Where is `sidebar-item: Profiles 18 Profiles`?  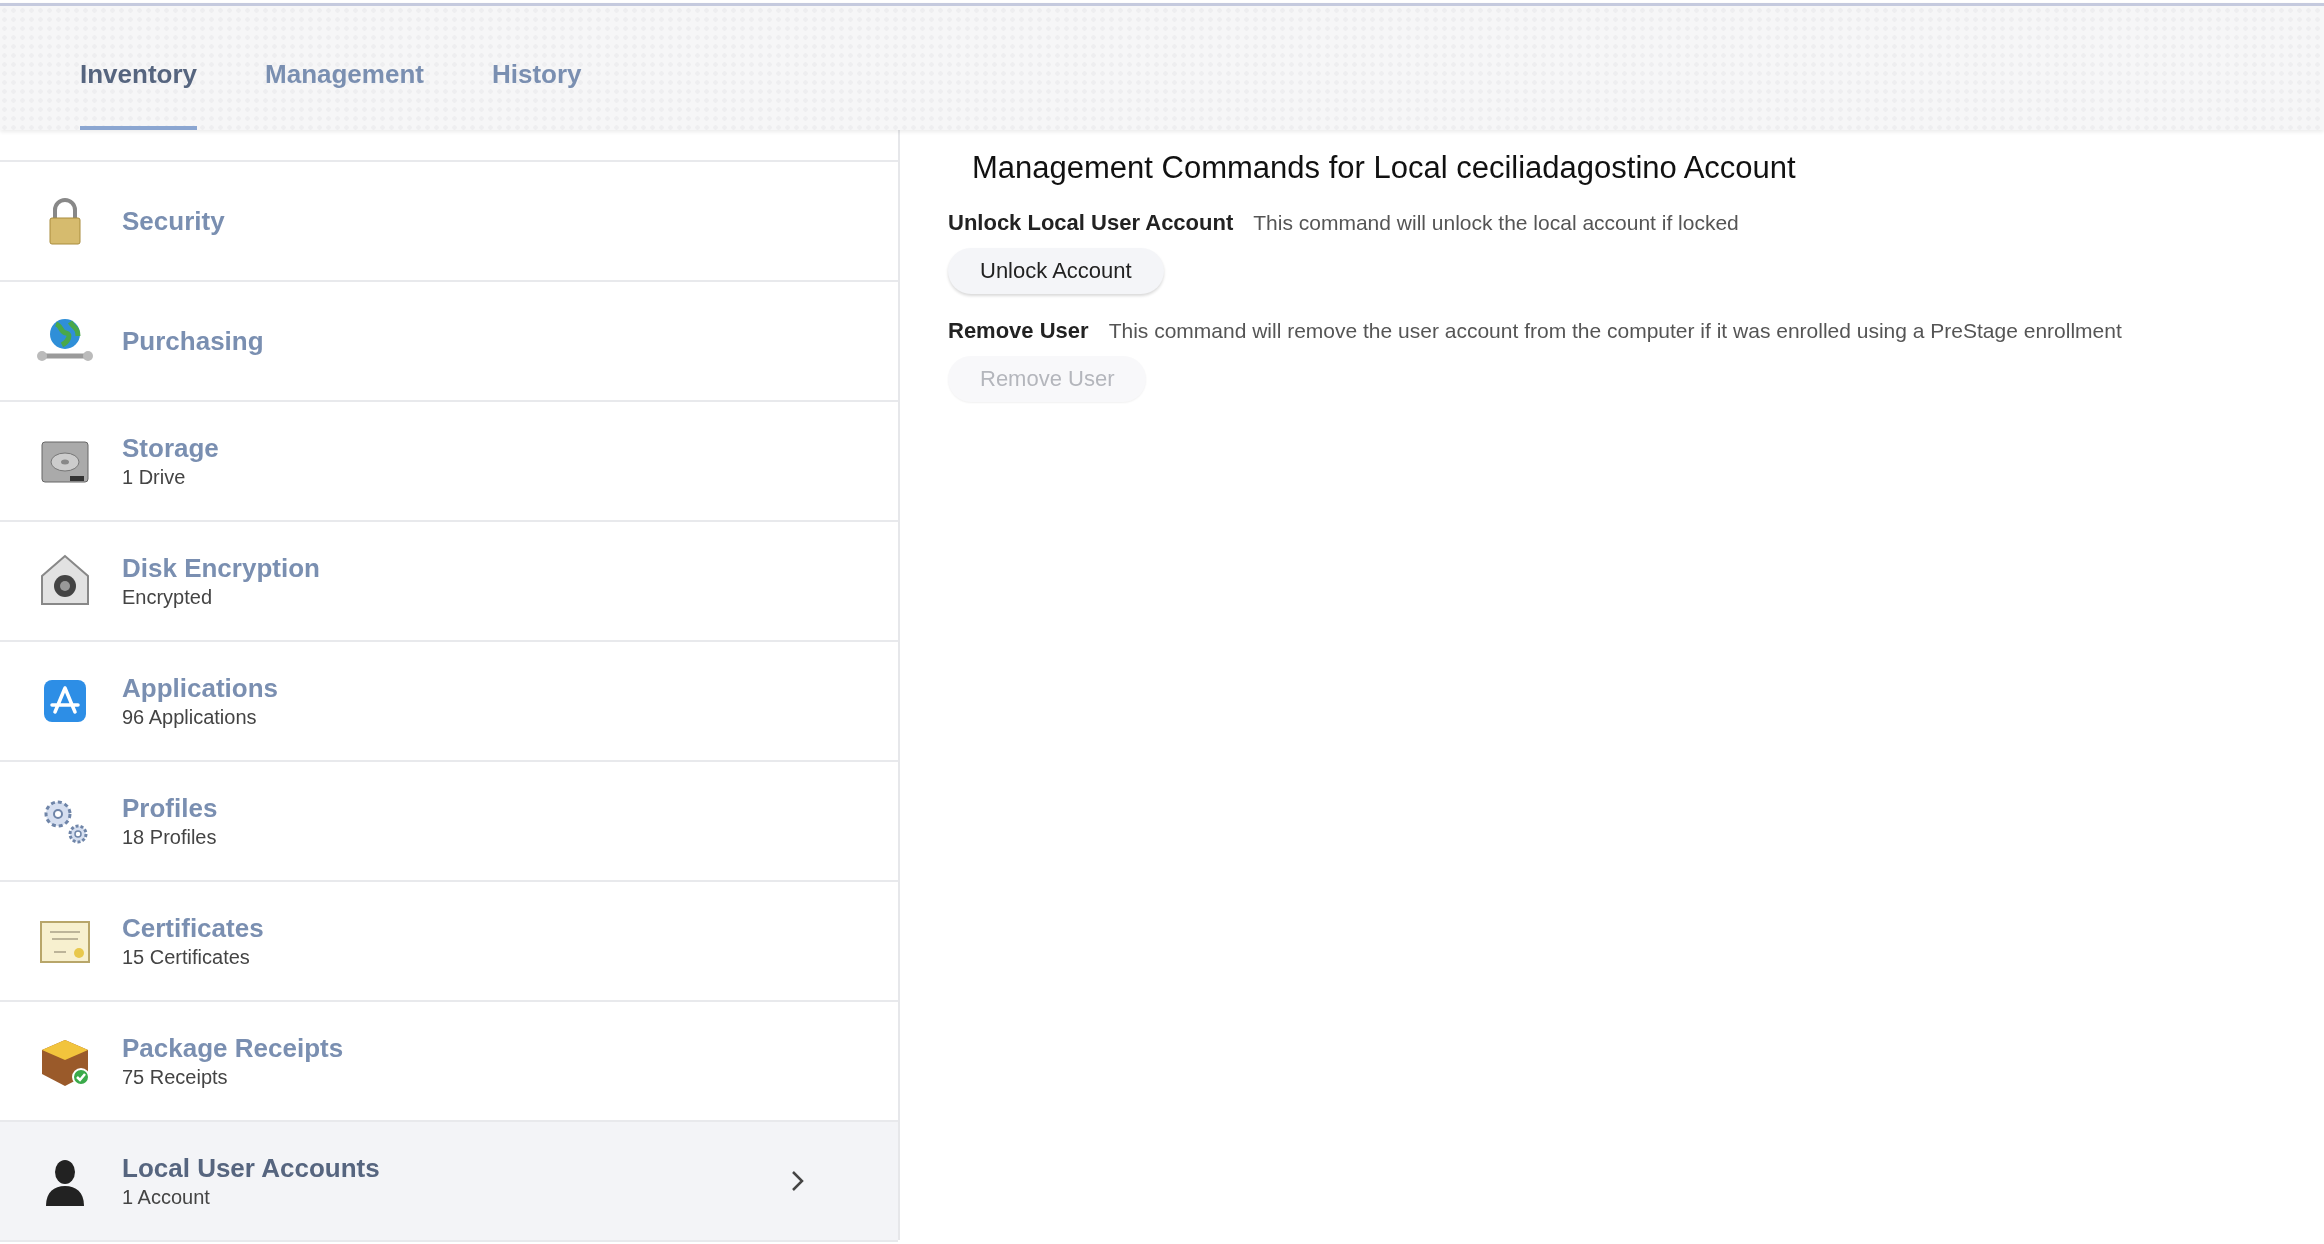 sidebar-item: Profiles 18 Profiles is located at coordinates (449, 820).